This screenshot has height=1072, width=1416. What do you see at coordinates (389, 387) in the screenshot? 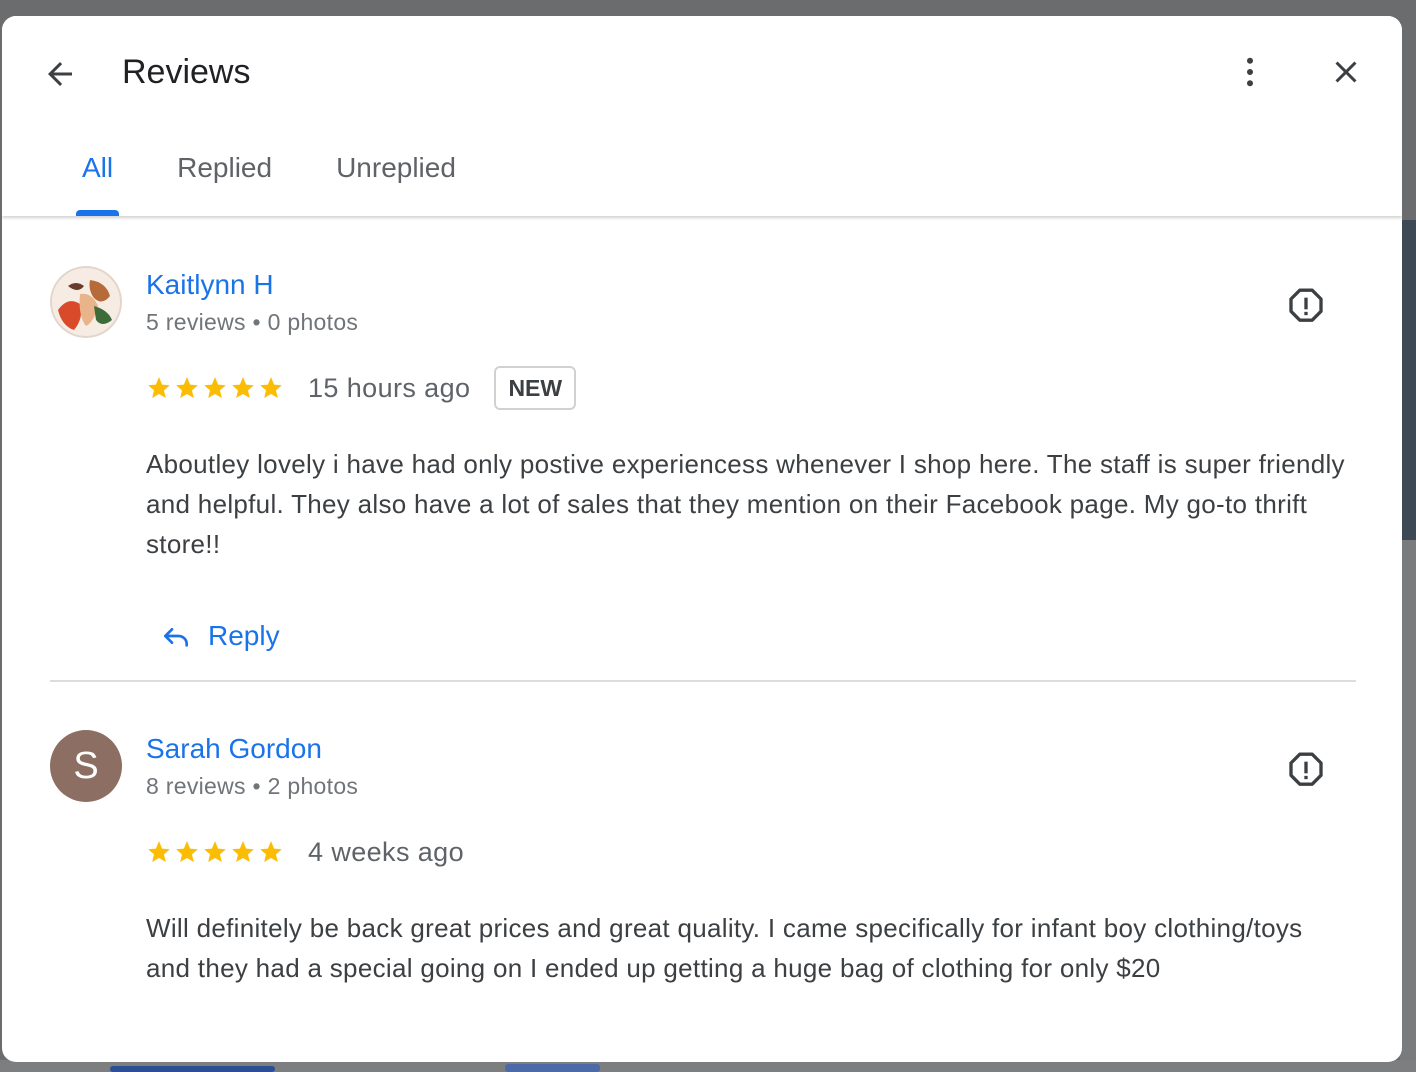
I see `review-time: 15 hours ago` at bounding box center [389, 387].